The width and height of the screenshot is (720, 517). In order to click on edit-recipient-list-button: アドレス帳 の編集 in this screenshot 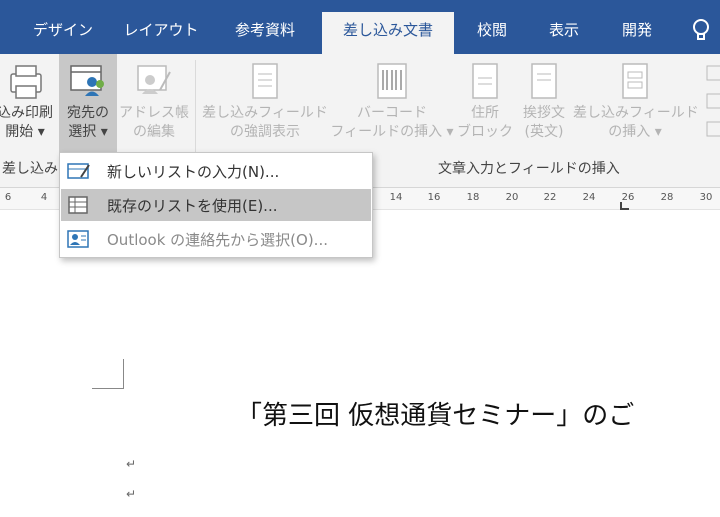, I will do `click(154, 104)`.